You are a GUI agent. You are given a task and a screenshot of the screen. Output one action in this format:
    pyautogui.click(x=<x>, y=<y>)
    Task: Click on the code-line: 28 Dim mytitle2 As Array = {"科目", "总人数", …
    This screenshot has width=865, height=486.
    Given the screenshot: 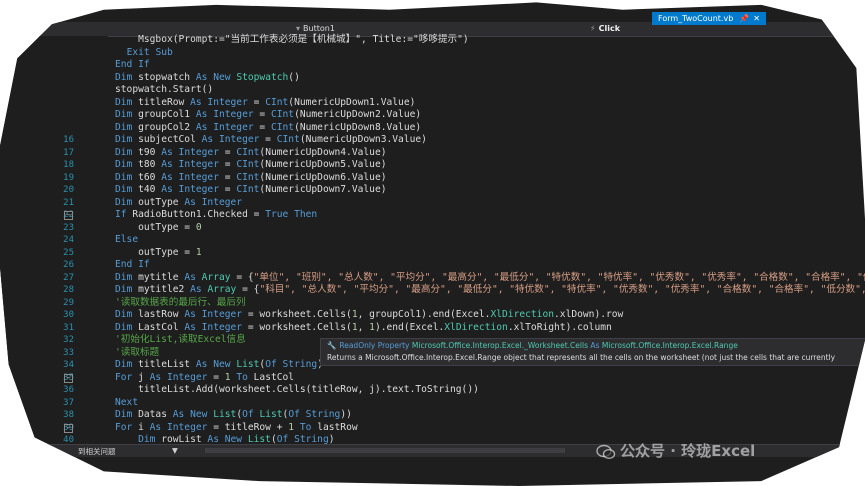 What is the action you would take?
    pyautogui.click(x=432, y=290)
    